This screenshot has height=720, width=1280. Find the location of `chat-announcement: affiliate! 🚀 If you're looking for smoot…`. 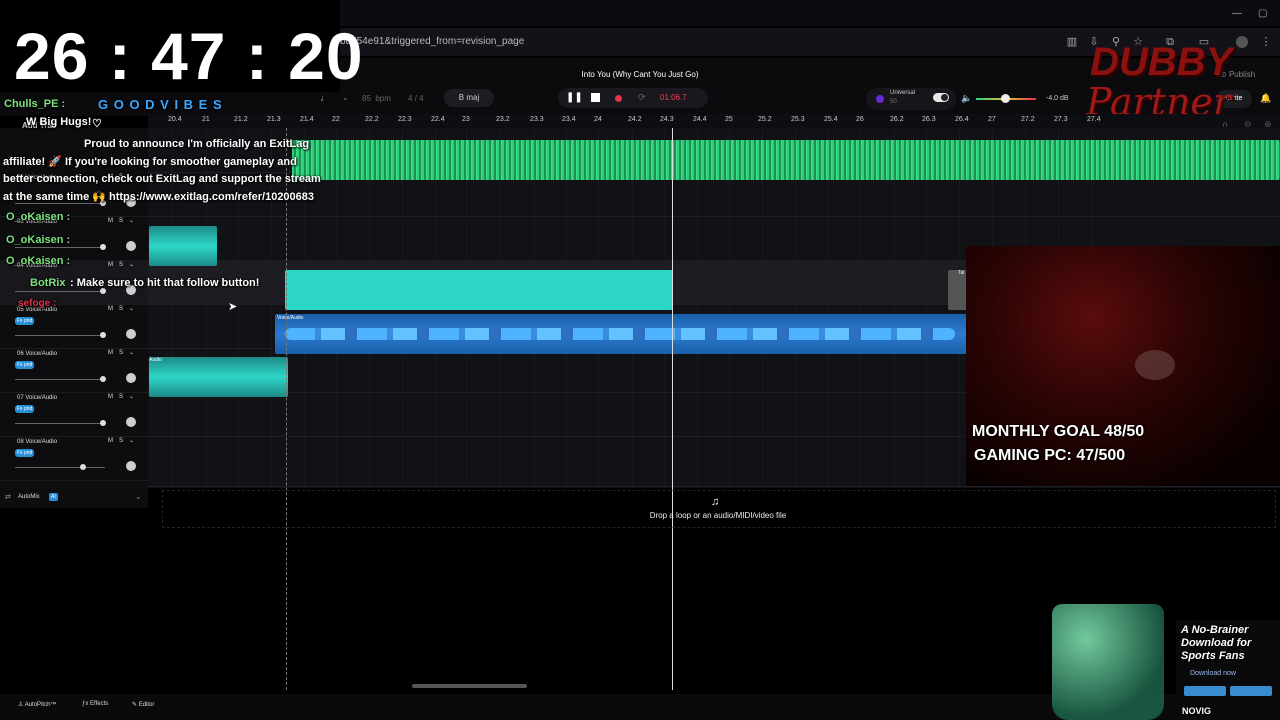

chat-announcement: affiliate! 🚀 If you're looking for smoot… is located at coordinates (150, 162).